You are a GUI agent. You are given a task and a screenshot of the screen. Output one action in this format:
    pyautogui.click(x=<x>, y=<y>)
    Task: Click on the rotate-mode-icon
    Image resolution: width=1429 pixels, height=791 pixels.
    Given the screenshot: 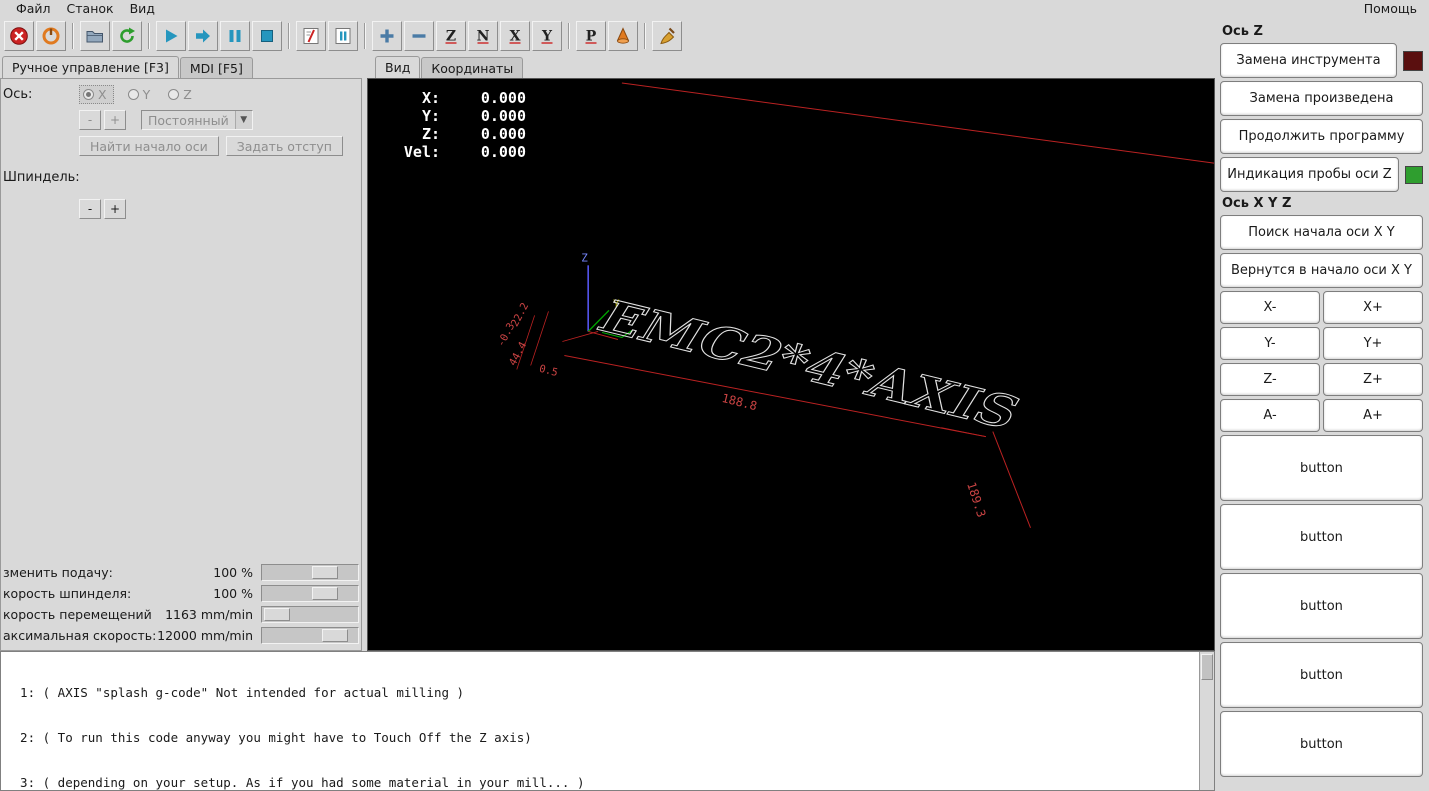 What is the action you would take?
    pyautogui.click(x=623, y=36)
    